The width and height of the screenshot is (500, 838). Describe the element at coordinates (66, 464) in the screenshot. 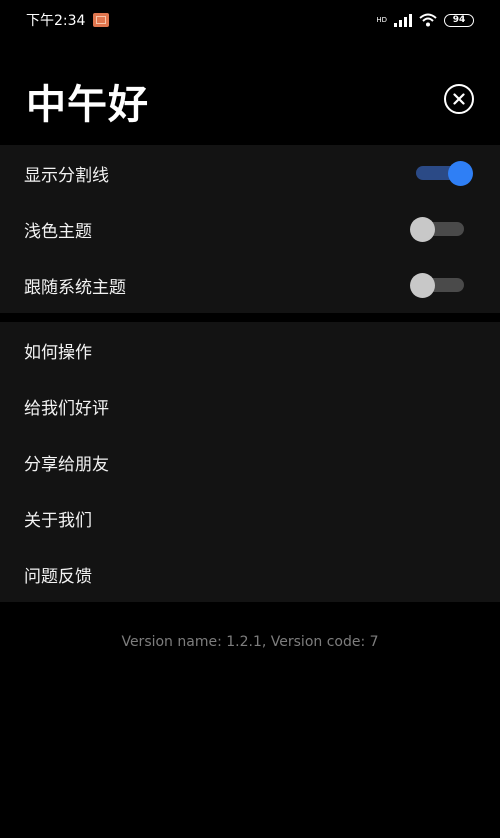

I see `link-label: 分享给朋友` at that location.